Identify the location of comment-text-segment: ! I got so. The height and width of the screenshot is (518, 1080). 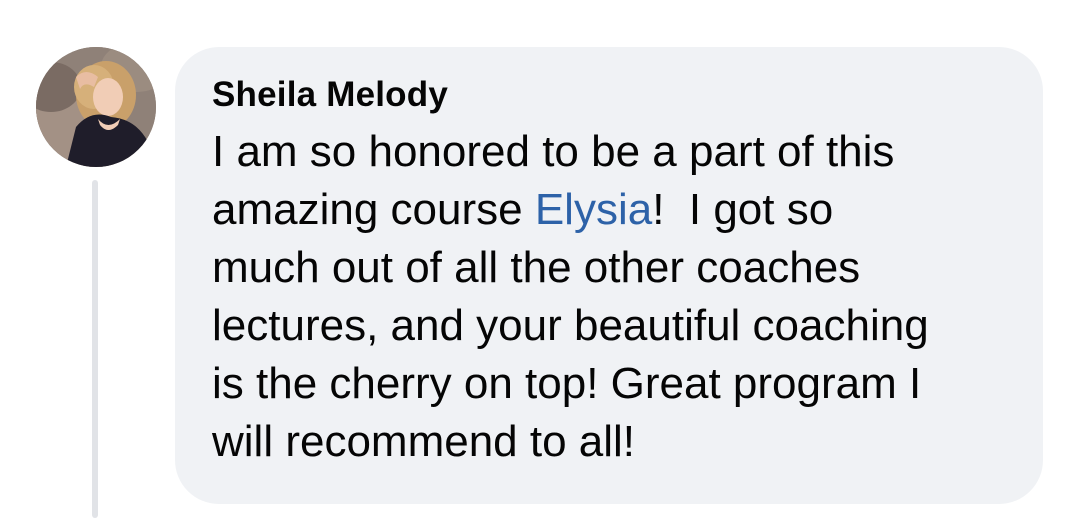
(743, 209).